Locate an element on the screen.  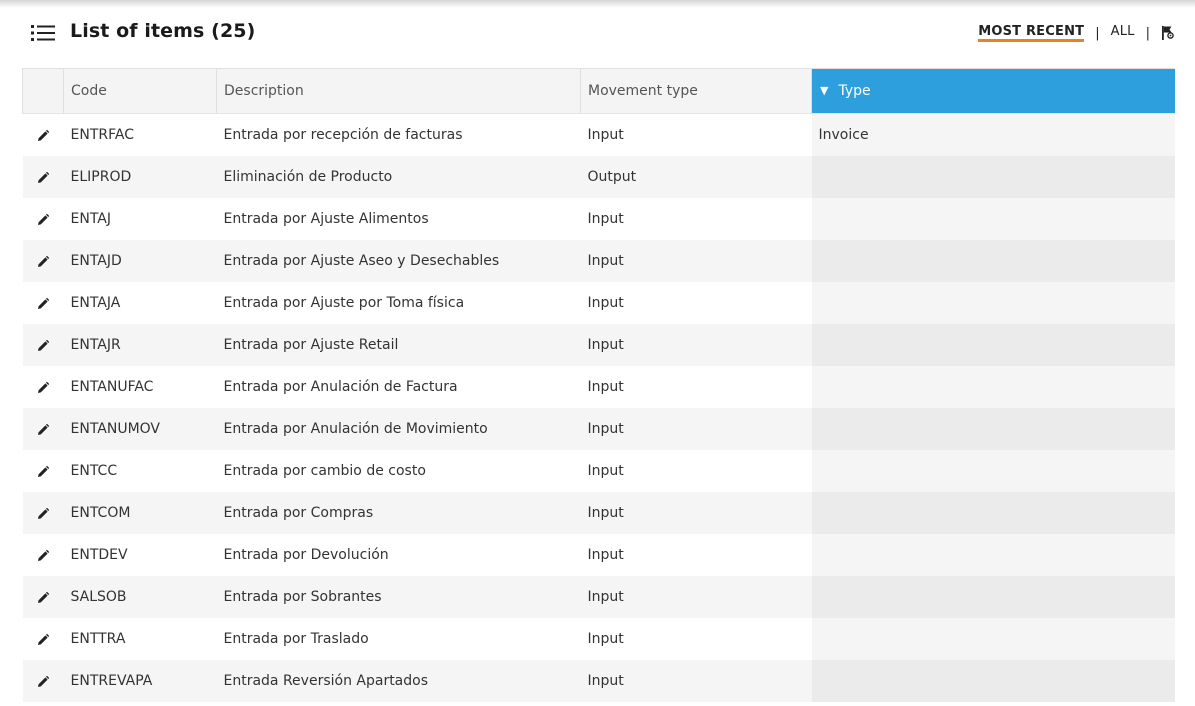
table-row: ENTTRA Entrada por Traslado Input is located at coordinates (598, 639).